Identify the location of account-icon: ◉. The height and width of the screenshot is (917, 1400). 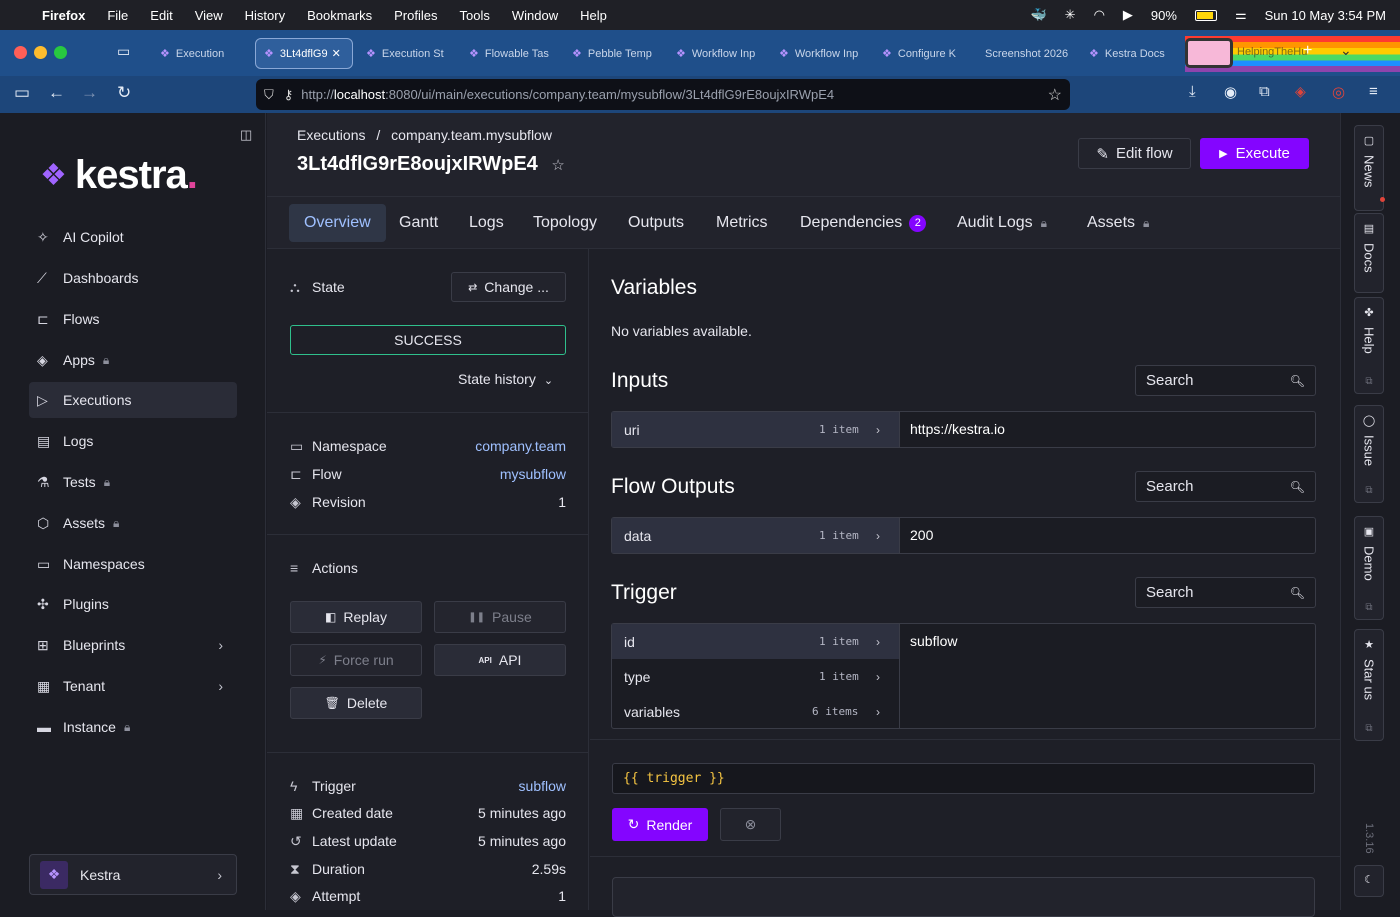
(1230, 92).